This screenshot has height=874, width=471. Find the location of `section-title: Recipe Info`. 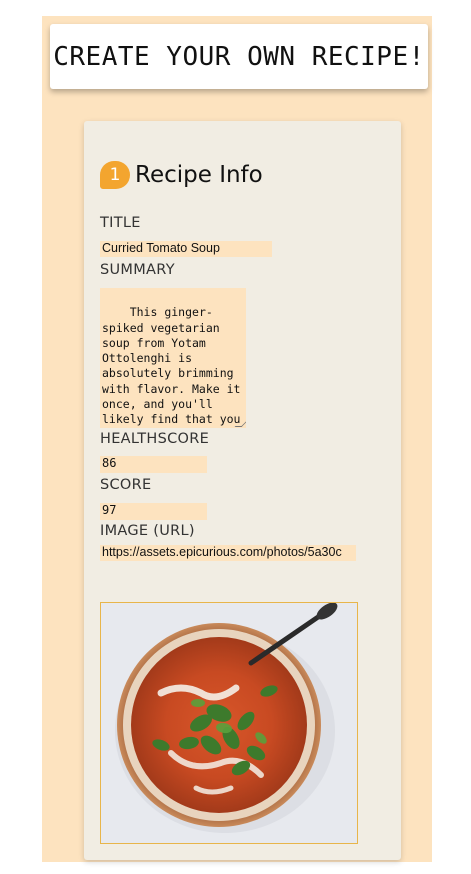

section-title: Recipe Info is located at coordinates (199, 175).